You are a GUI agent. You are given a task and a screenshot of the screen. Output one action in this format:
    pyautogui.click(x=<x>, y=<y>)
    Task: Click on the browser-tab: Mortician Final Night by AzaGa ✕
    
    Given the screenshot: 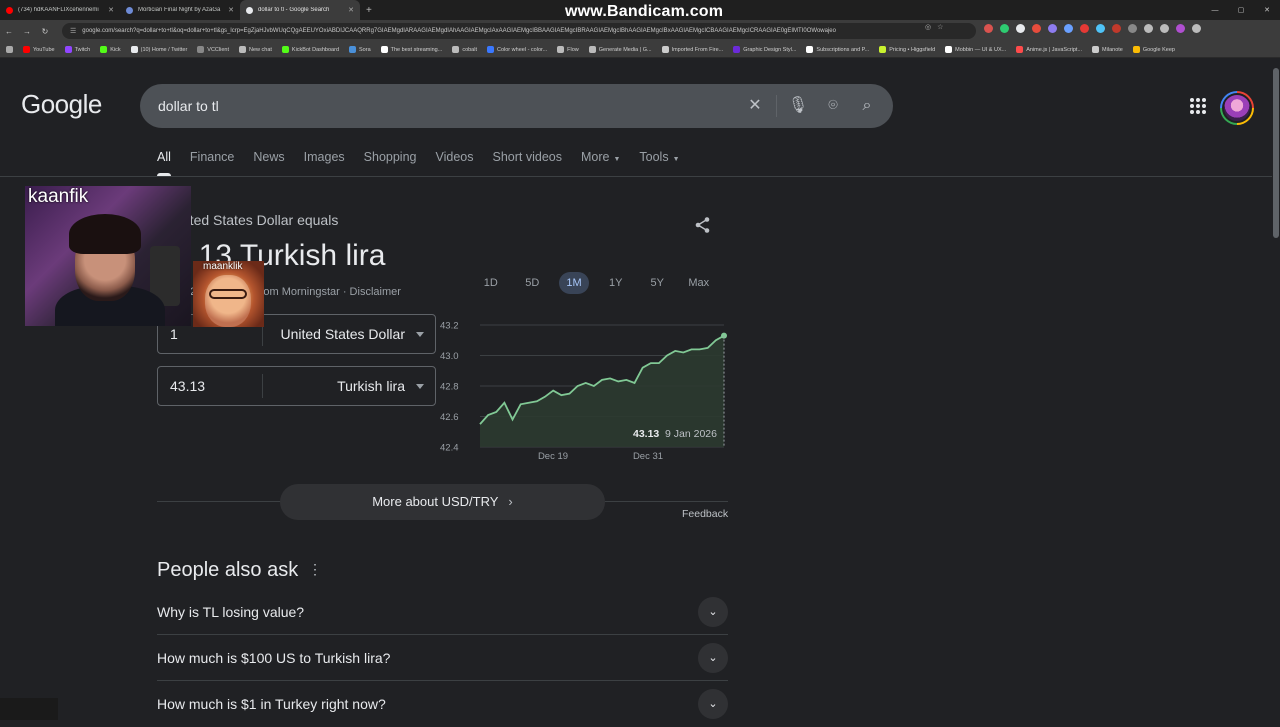 What is the action you would take?
    pyautogui.click(x=180, y=10)
    